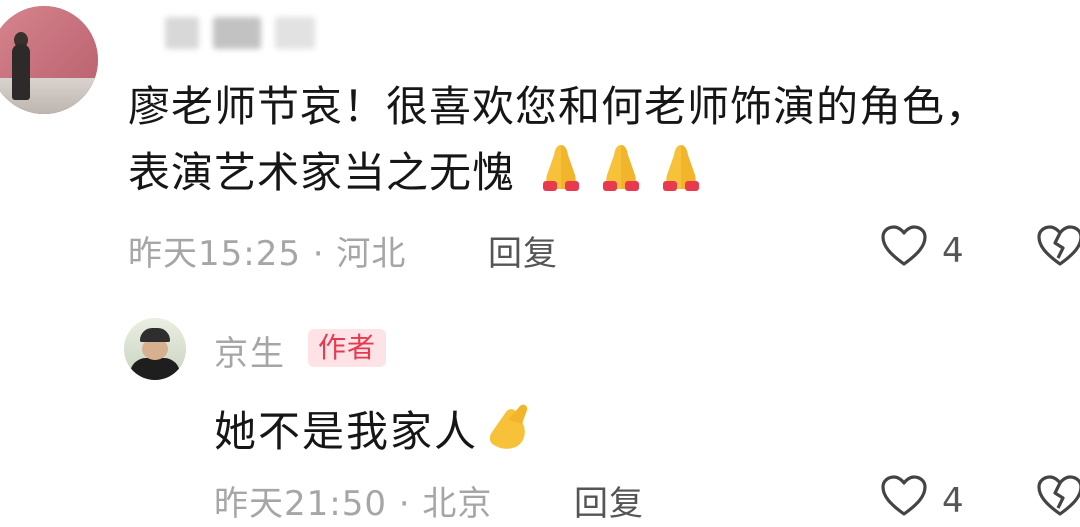 The width and height of the screenshot is (1080, 527). Describe the element at coordinates (353, 504) in the screenshot. I see `reply-time-location: 昨天21:50 · 北京` at that location.